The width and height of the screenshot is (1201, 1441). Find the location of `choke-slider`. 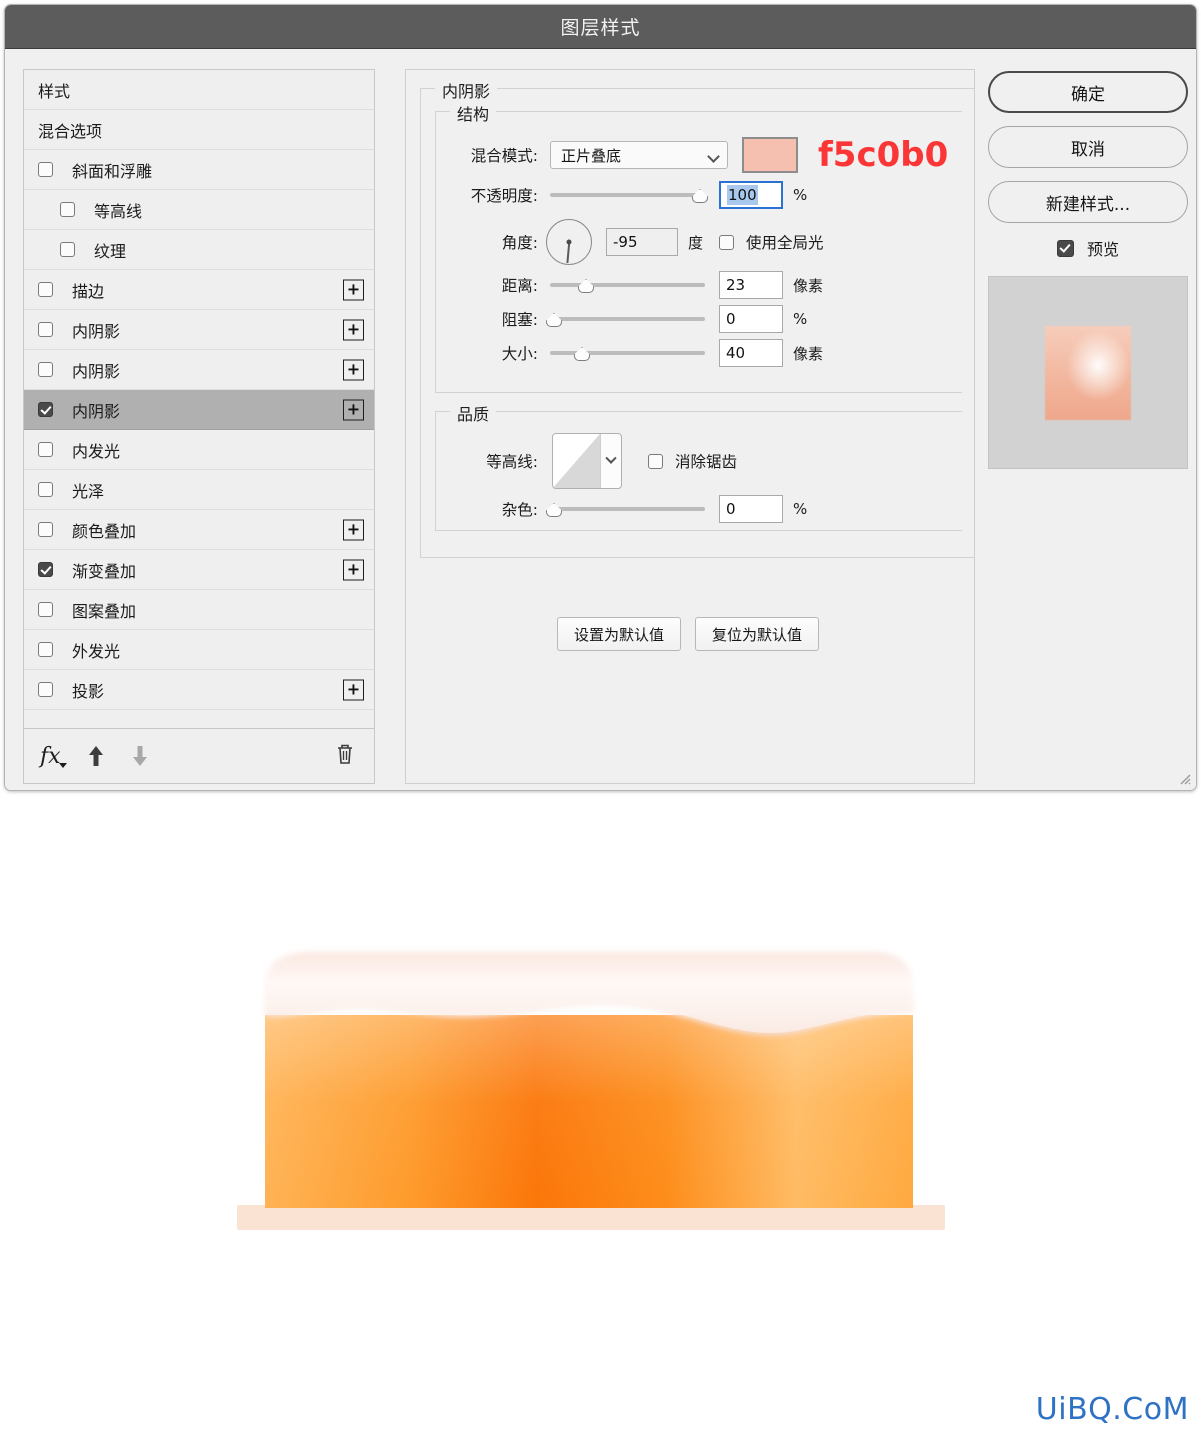

choke-slider is located at coordinates (625, 319).